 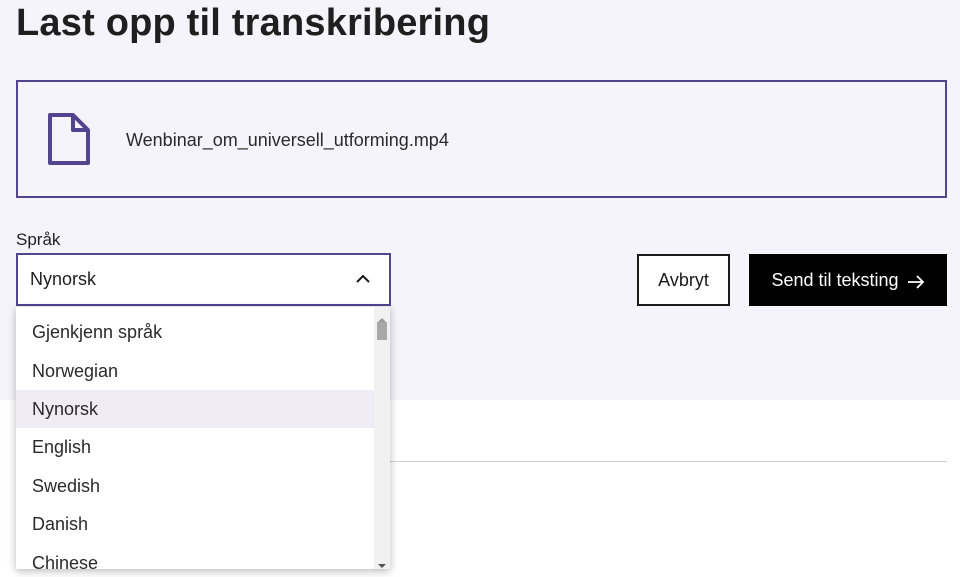 What do you see at coordinates (363, 279) in the screenshot?
I see `chevron-up-icon` at bounding box center [363, 279].